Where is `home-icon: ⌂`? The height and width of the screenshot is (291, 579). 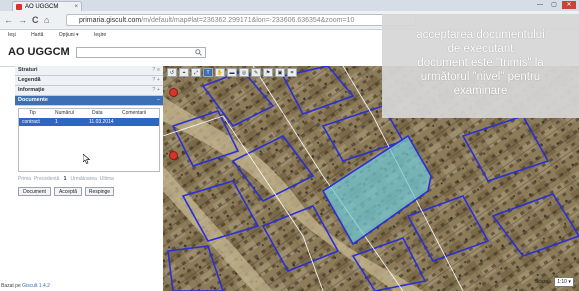
home-icon: ⌂ is located at coordinates (46, 20).